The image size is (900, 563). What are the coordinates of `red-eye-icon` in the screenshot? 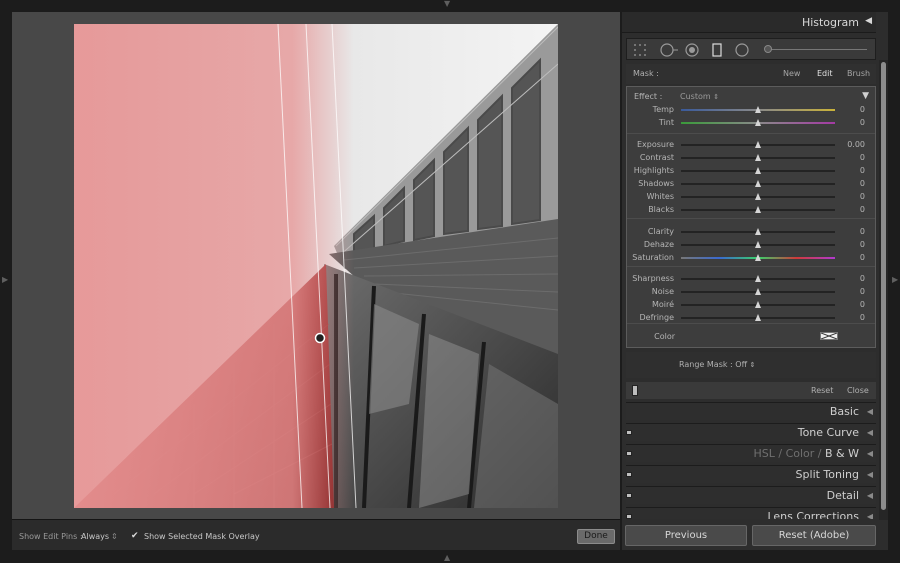 It's located at (692, 50).